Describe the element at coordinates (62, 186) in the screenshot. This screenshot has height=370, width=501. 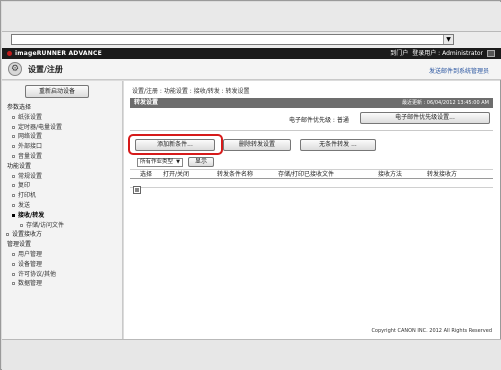
I see `sidebar-item-copy: 复印` at that location.